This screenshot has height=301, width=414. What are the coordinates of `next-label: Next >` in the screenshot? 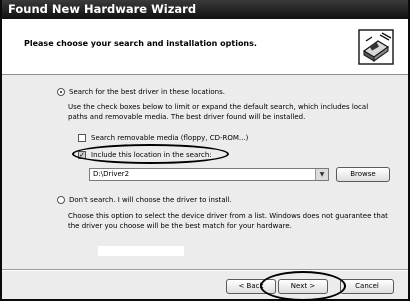 It's located at (303, 286).